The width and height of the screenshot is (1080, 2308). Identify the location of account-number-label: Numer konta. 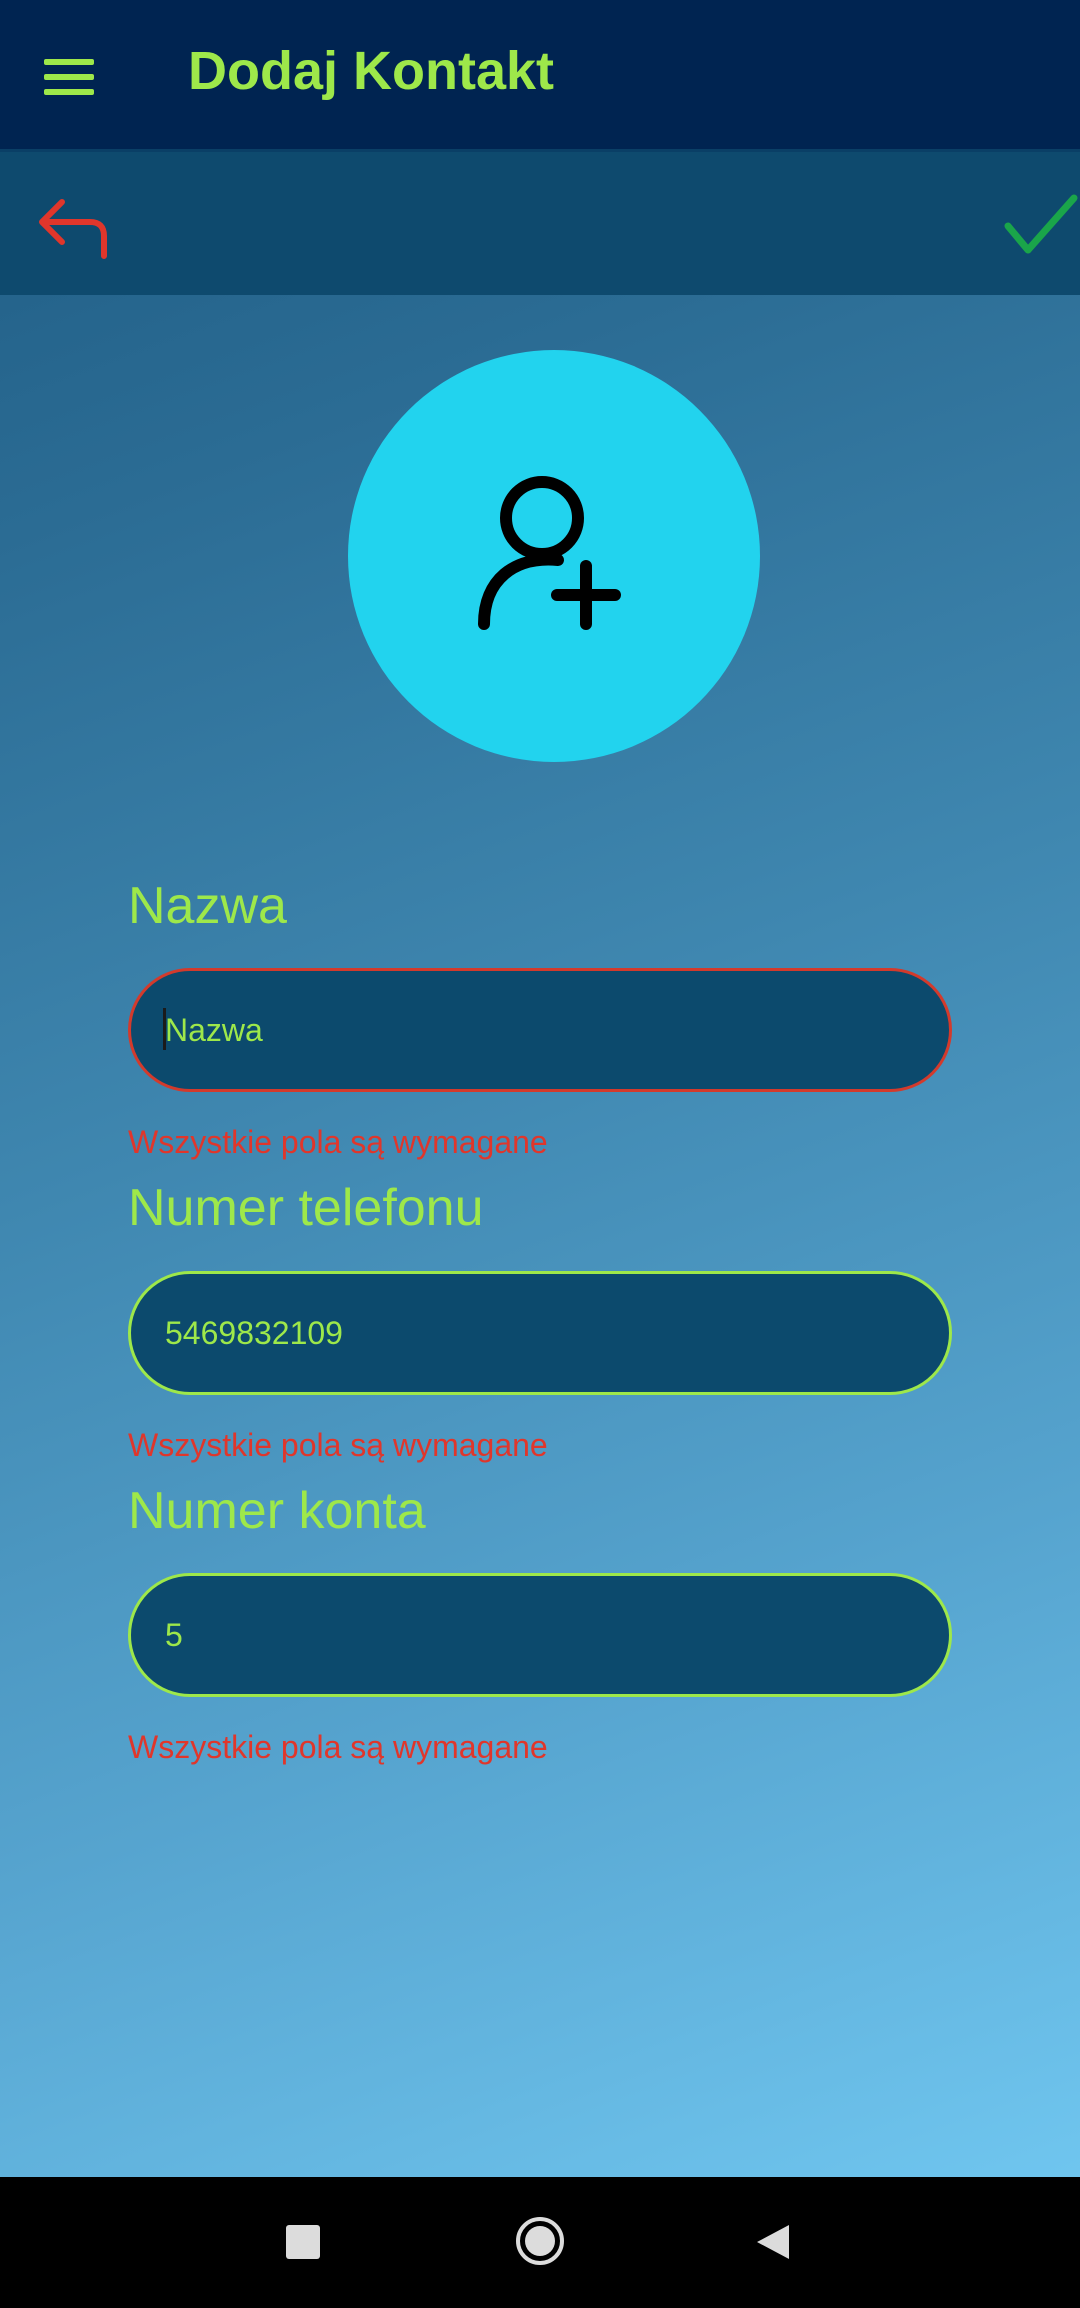
(277, 1511).